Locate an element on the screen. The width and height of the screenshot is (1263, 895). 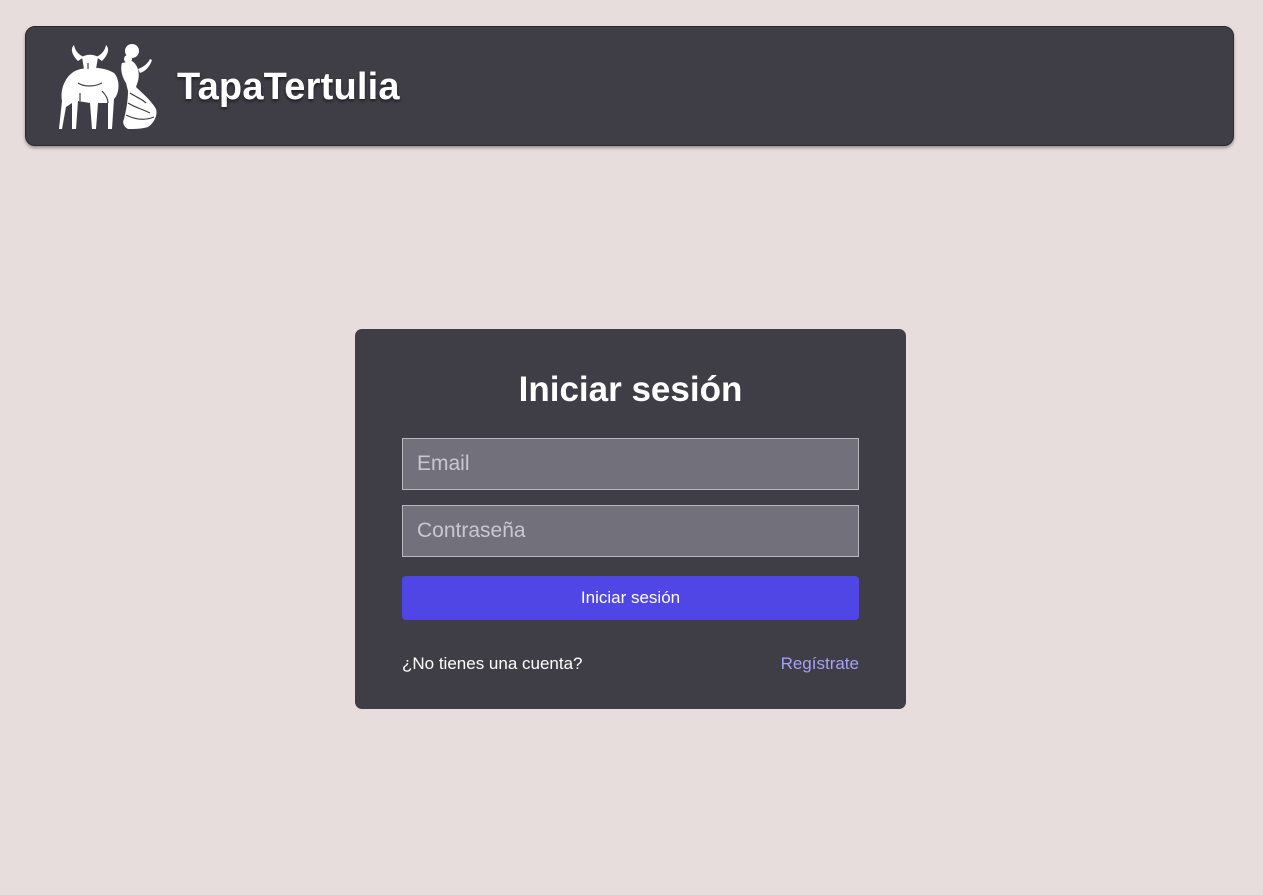
no-account-text: ¿No tienes una cuenta? is located at coordinates (492, 663).